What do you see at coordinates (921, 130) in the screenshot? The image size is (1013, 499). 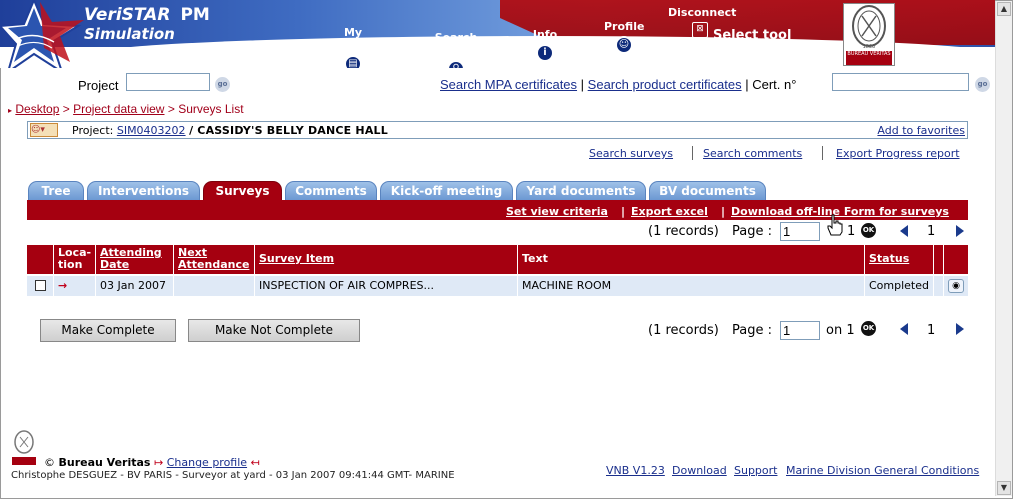 I see `add-to-favorites-link: Add to favorites` at bounding box center [921, 130].